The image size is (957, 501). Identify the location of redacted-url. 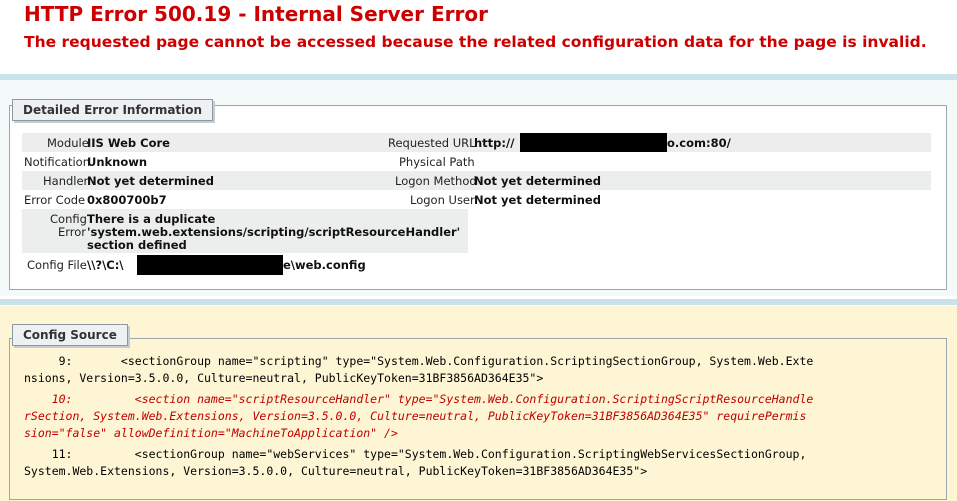
(593, 142).